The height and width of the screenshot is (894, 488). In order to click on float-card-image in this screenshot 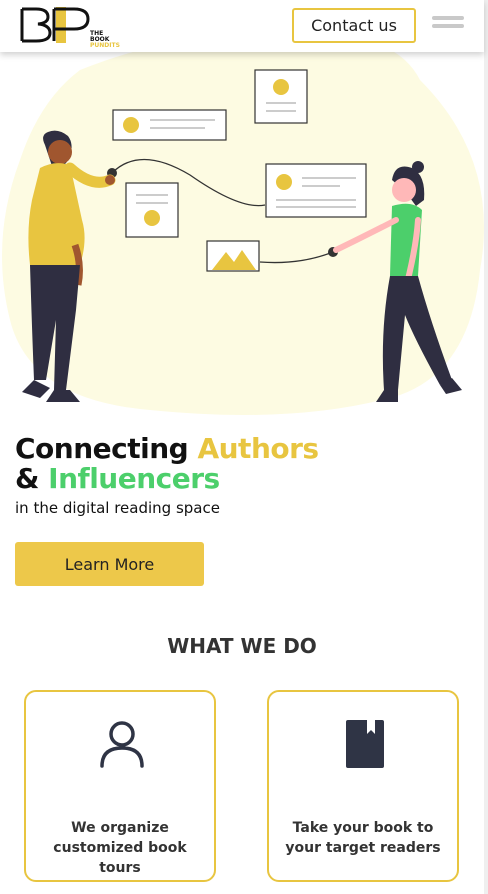, I will do `click(233, 256)`.